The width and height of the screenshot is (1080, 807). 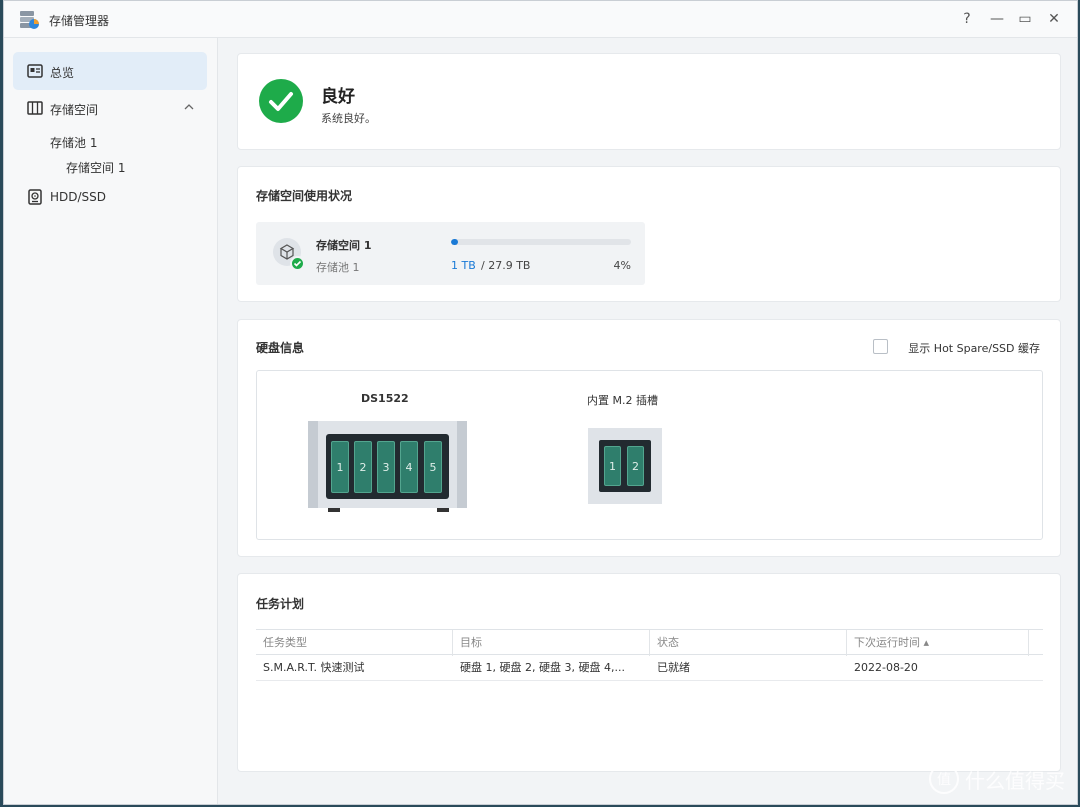 What do you see at coordinates (62, 73) in the screenshot?
I see `sidebar-label-overview: 总览` at bounding box center [62, 73].